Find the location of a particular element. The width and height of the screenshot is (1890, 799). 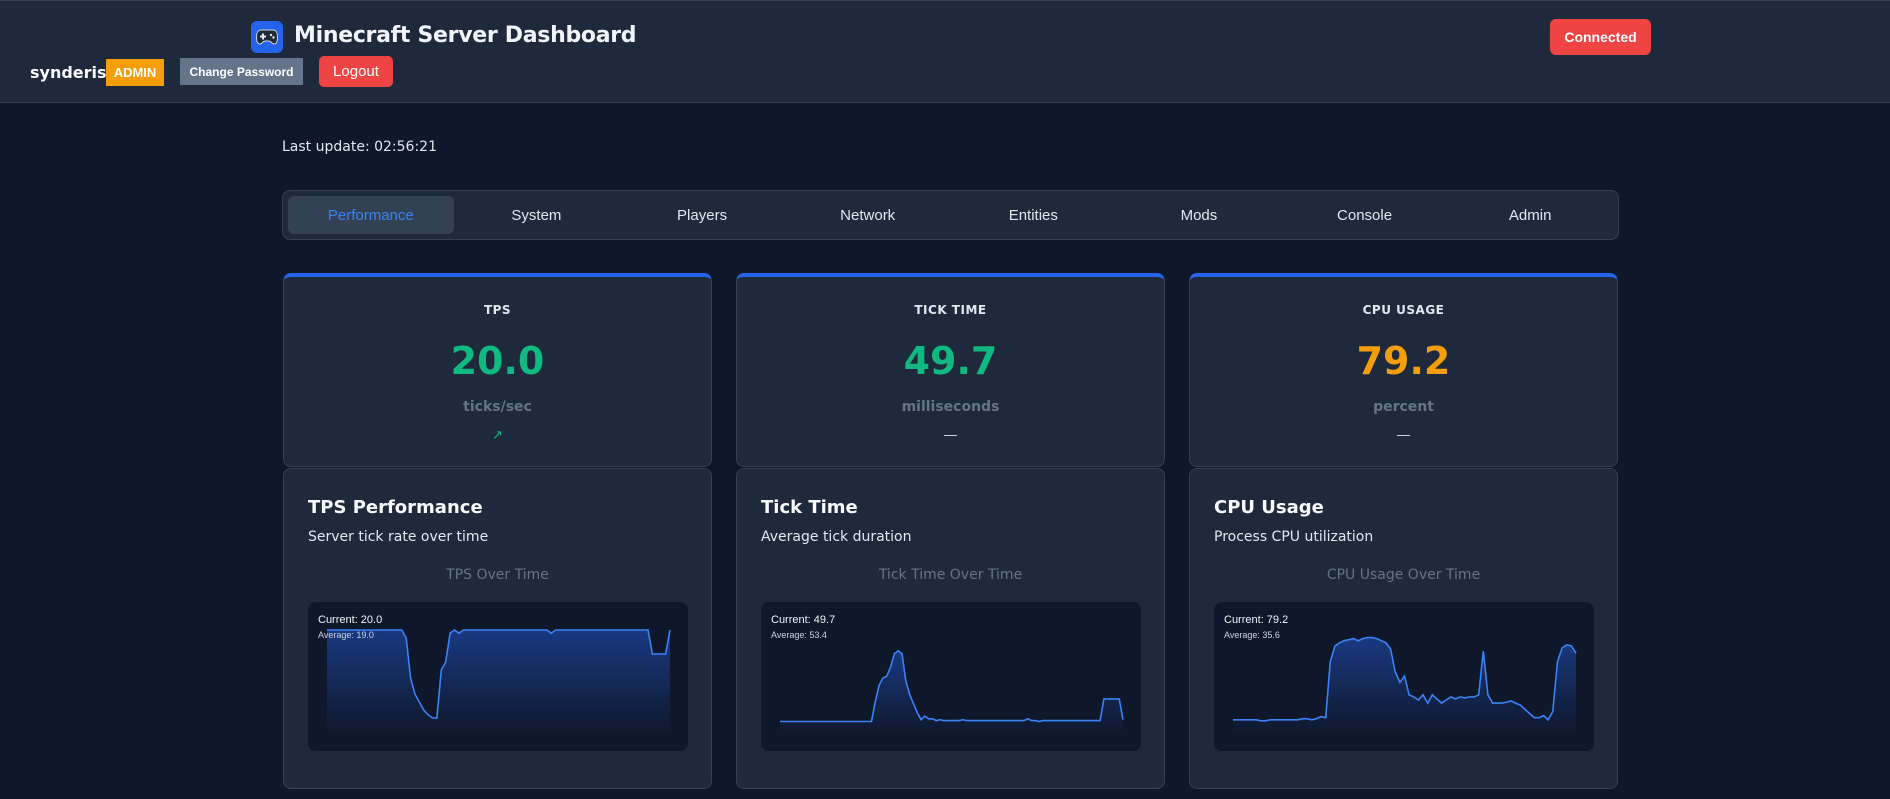

tab-players: Players is located at coordinates (702, 215).